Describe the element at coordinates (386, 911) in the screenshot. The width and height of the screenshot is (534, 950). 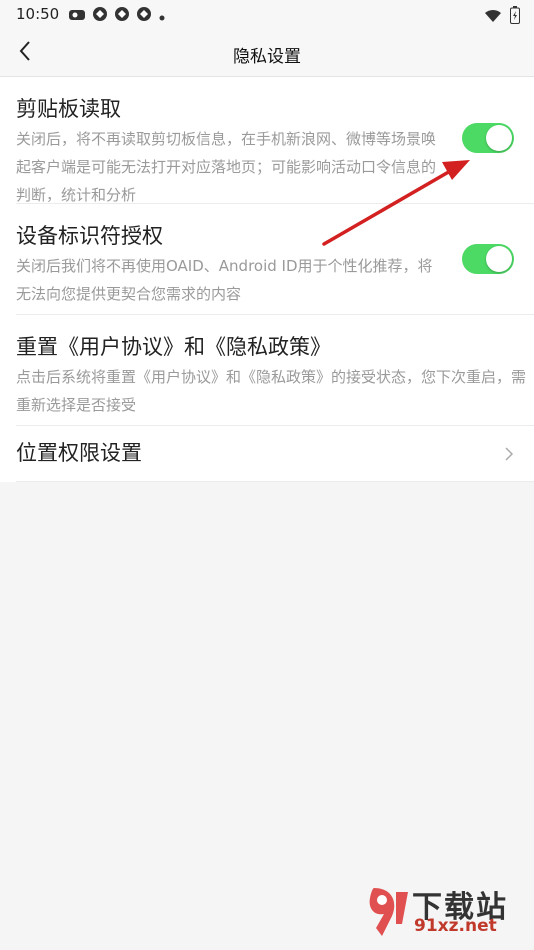
I see `watermark-logo` at that location.